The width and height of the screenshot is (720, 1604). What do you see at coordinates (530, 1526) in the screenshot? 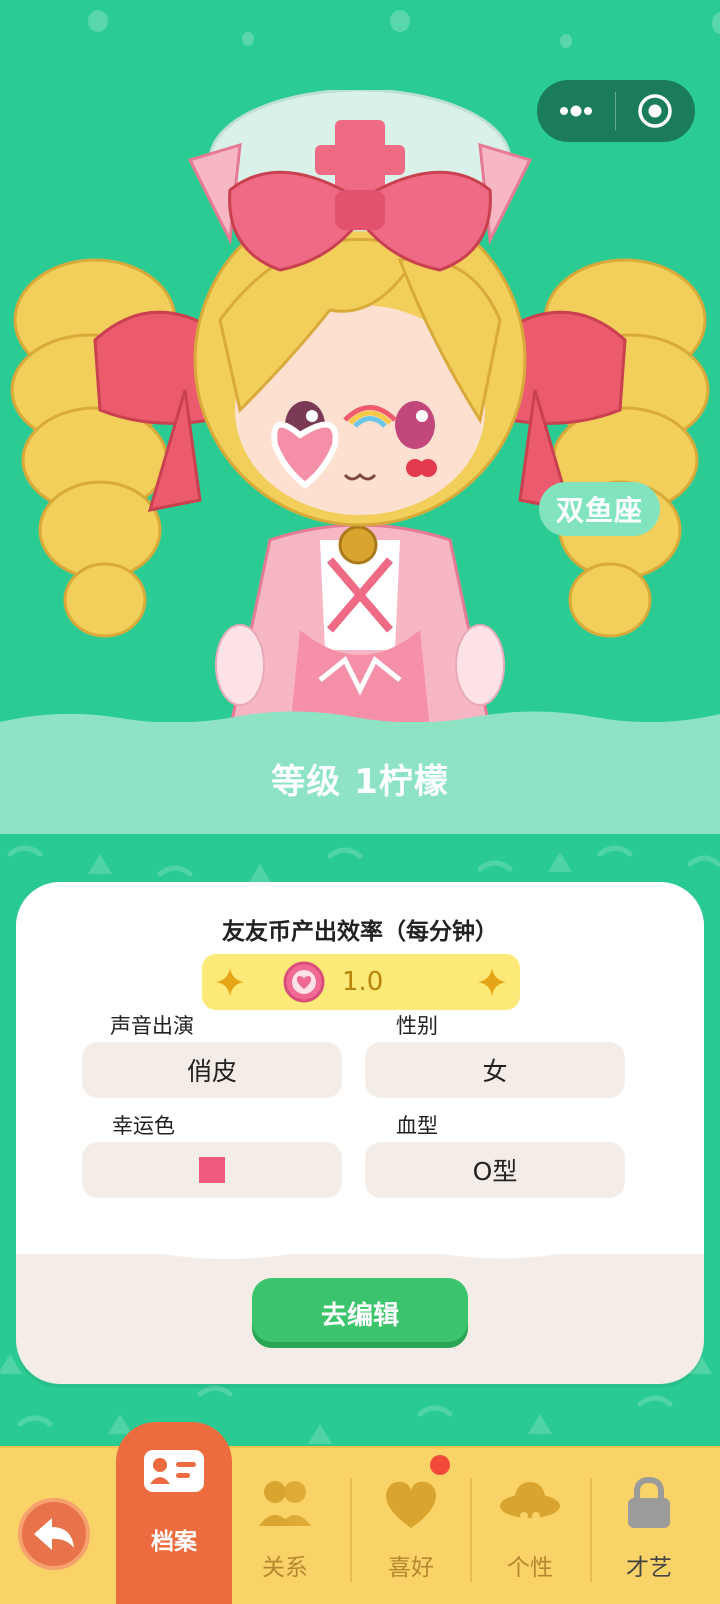
I see `tab-personality: 个性` at bounding box center [530, 1526].